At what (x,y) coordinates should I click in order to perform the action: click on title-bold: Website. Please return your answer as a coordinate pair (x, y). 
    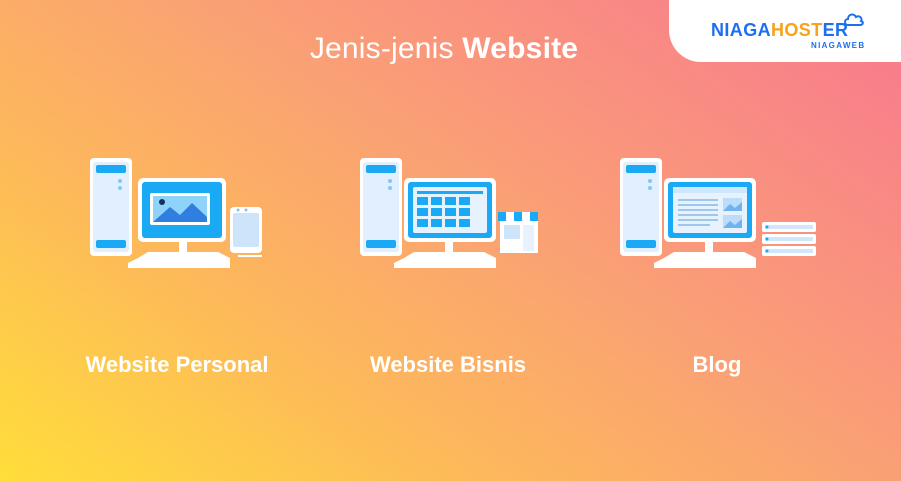
    Looking at the image, I should click on (520, 48).